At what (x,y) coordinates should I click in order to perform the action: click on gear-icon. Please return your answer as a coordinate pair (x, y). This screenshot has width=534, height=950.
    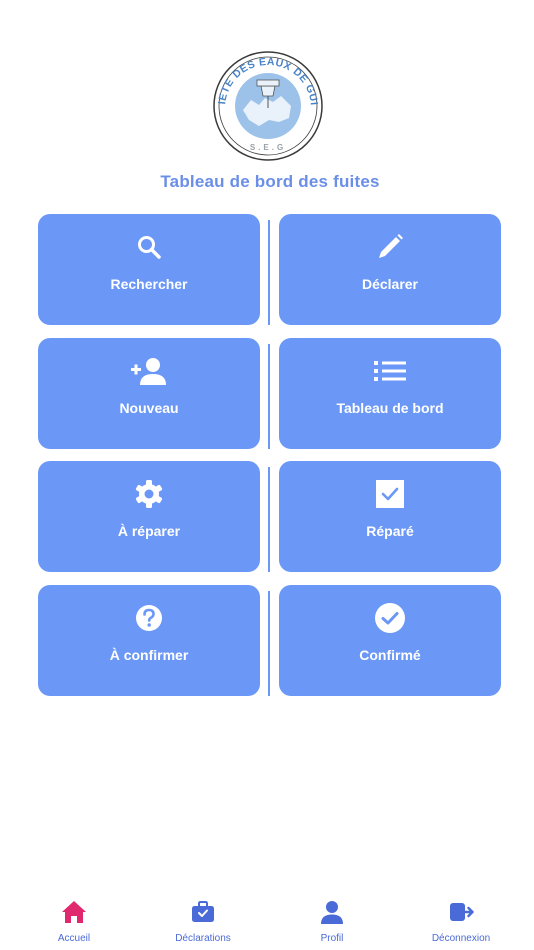
    Looking at the image, I should click on (149, 494).